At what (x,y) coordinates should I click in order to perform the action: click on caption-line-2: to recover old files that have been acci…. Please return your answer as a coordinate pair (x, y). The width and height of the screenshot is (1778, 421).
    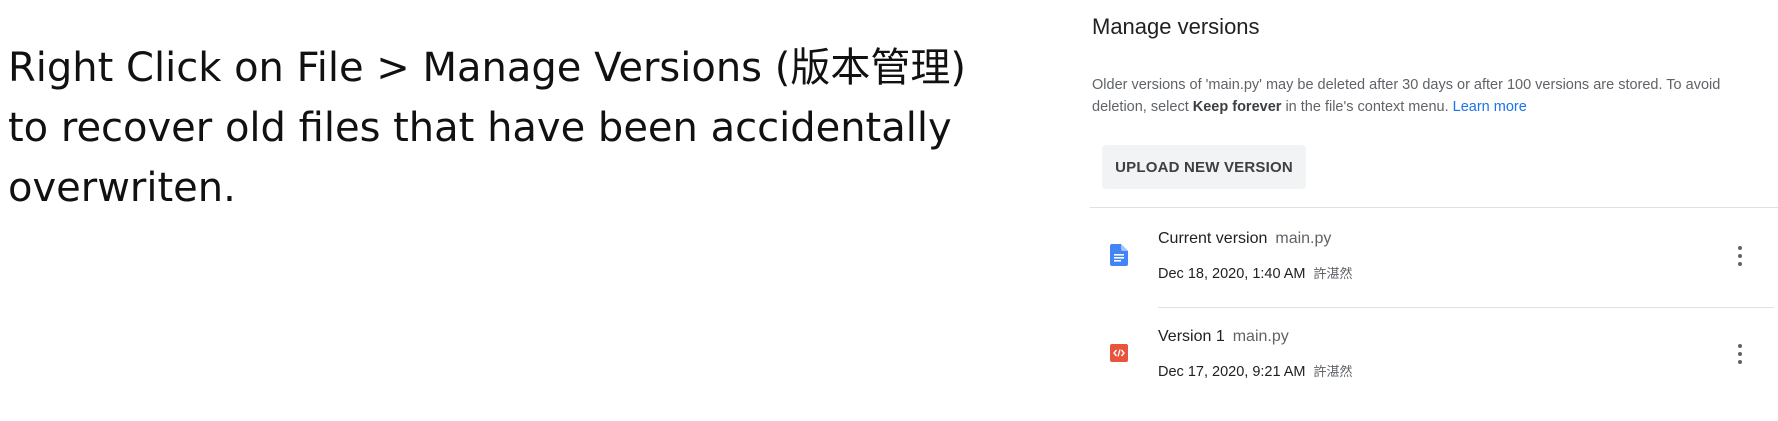
    Looking at the image, I should click on (480, 128).